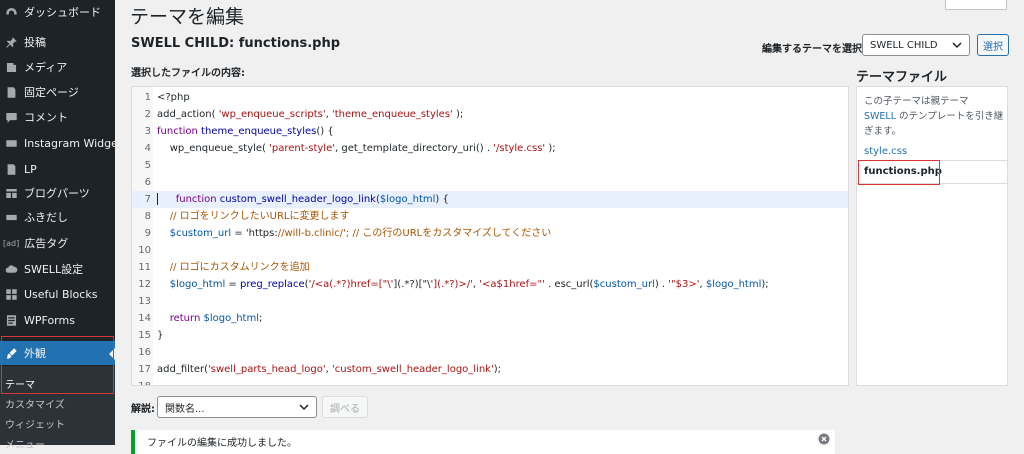 The height and width of the screenshot is (454, 1024). What do you see at coordinates (490, 216) in the screenshot?
I see `code-line: 8 // ロゴをリンクしたいURLに変更します` at bounding box center [490, 216].